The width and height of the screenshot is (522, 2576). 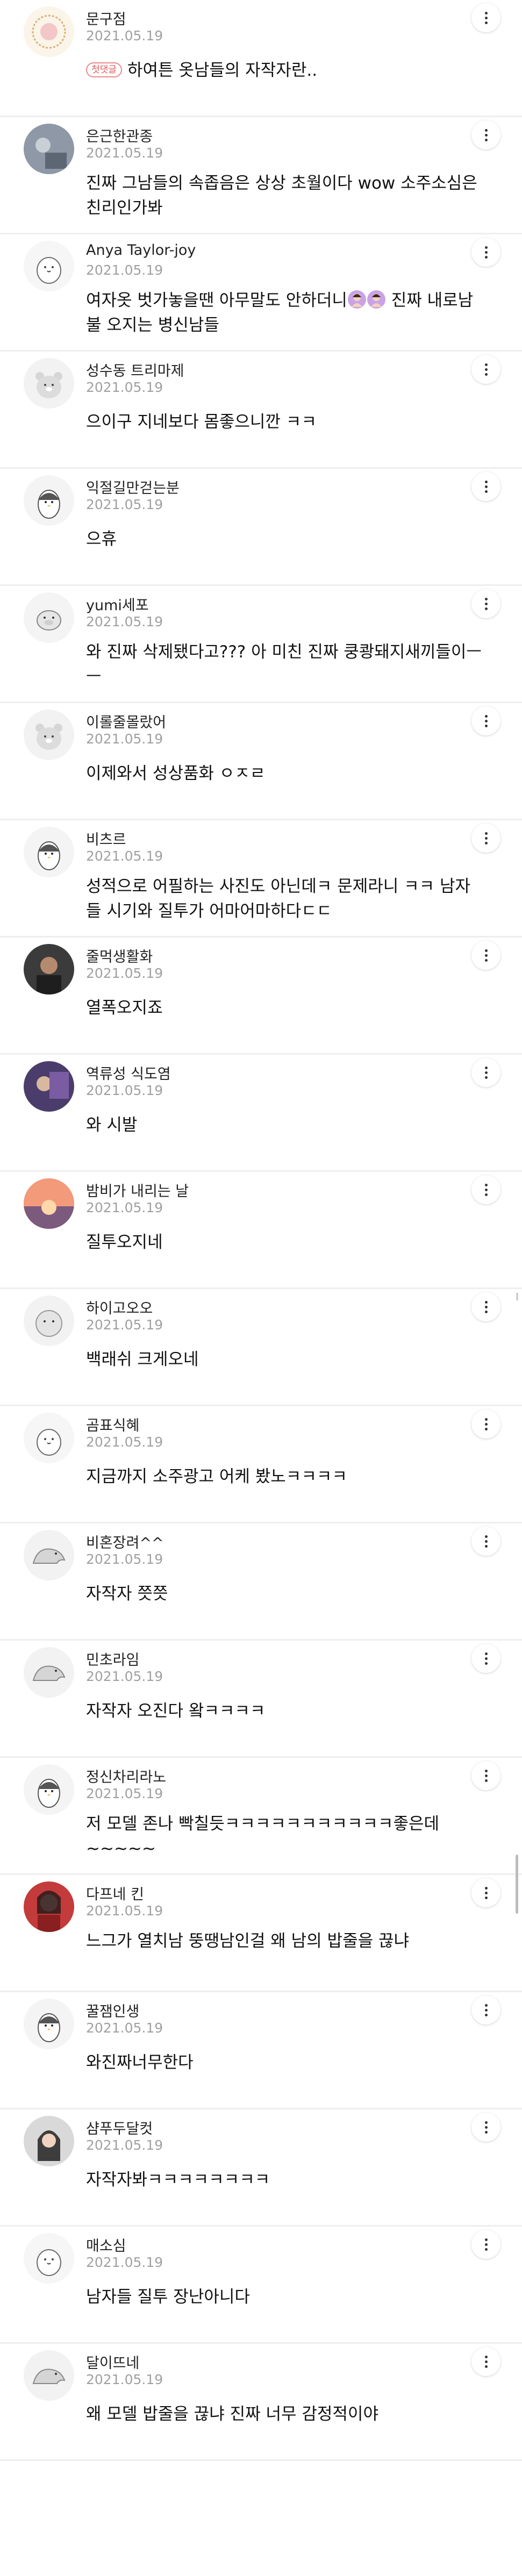 What do you see at coordinates (141, 250) in the screenshot?
I see `comment-author: Anya Taylor-joy` at bounding box center [141, 250].